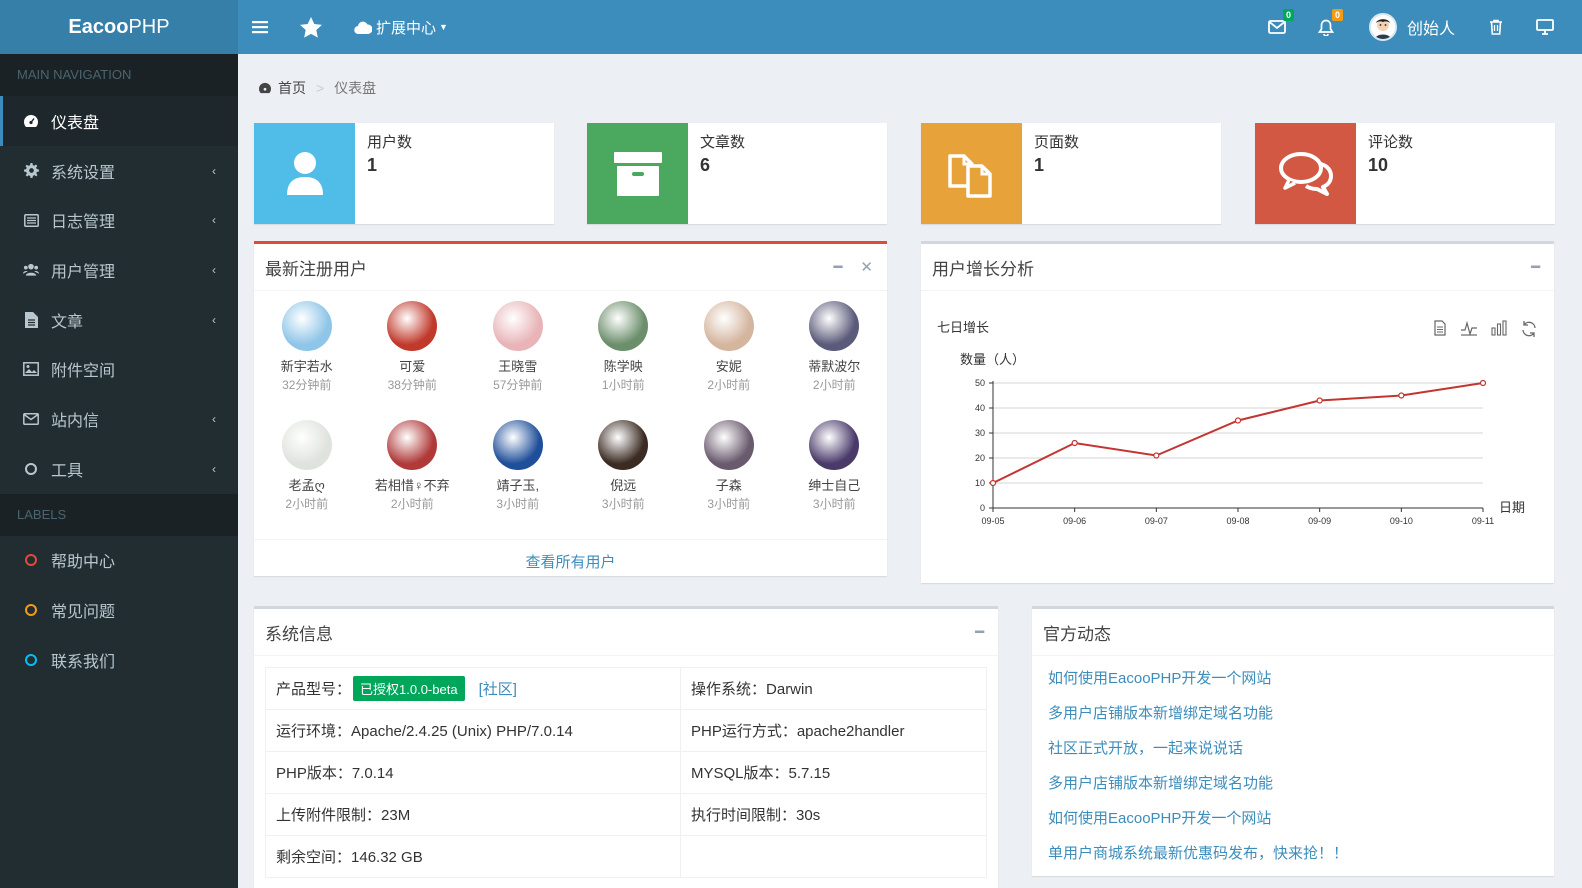  What do you see at coordinates (119, 121) in the screenshot?
I see `sidebar-item-dashboard: 仪表盘` at bounding box center [119, 121].